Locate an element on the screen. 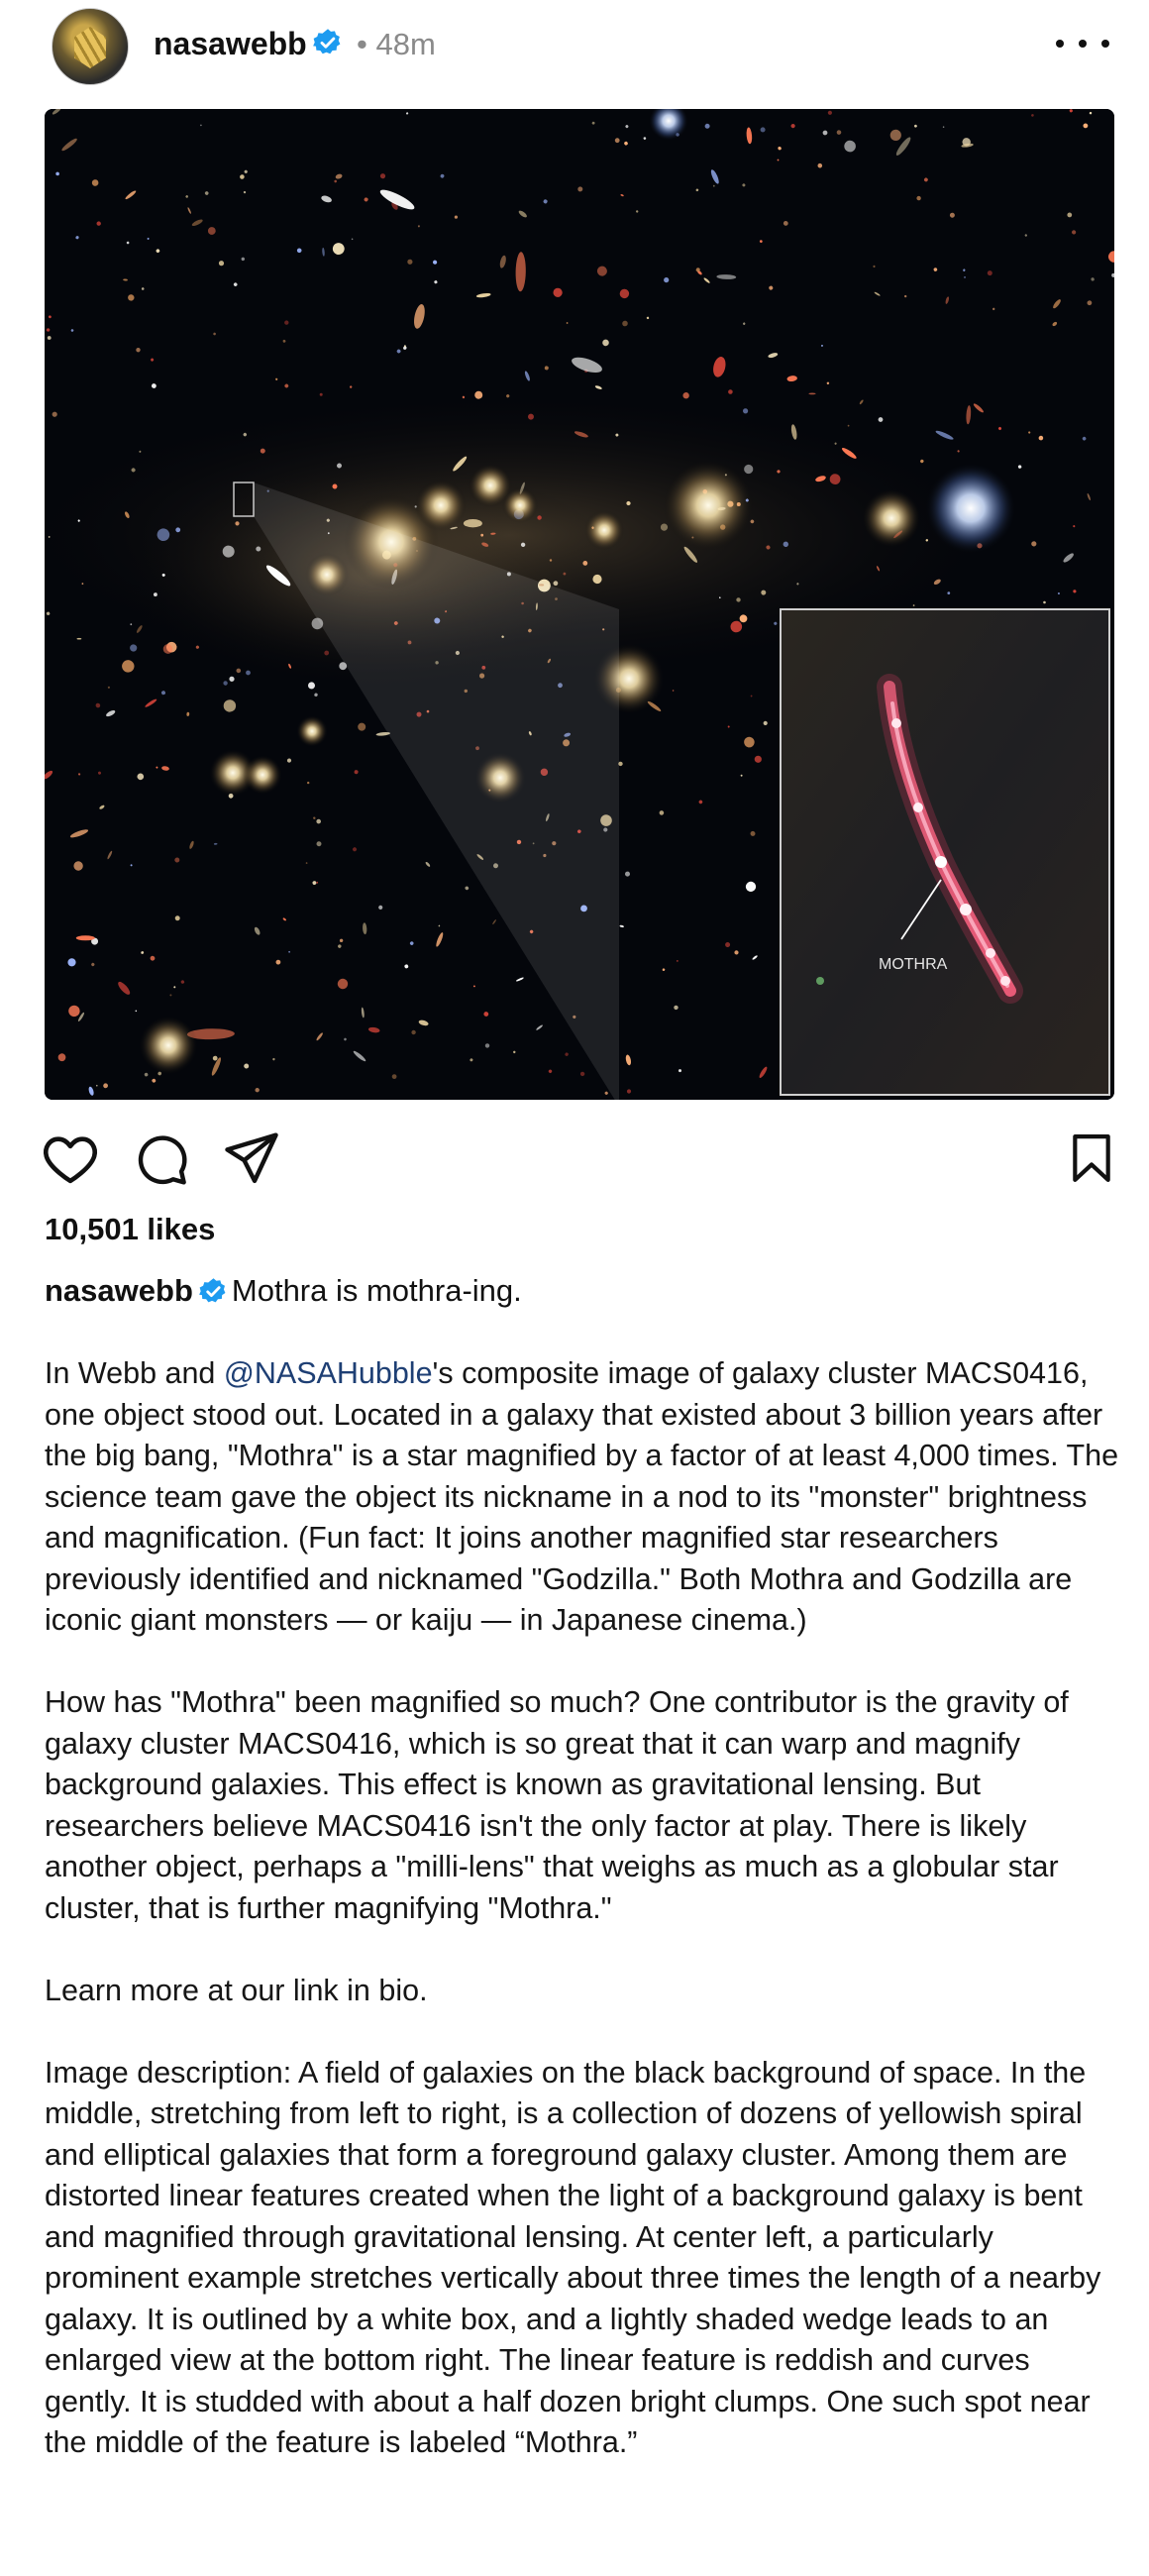  more-options-icon is located at coordinates (1082, 44).